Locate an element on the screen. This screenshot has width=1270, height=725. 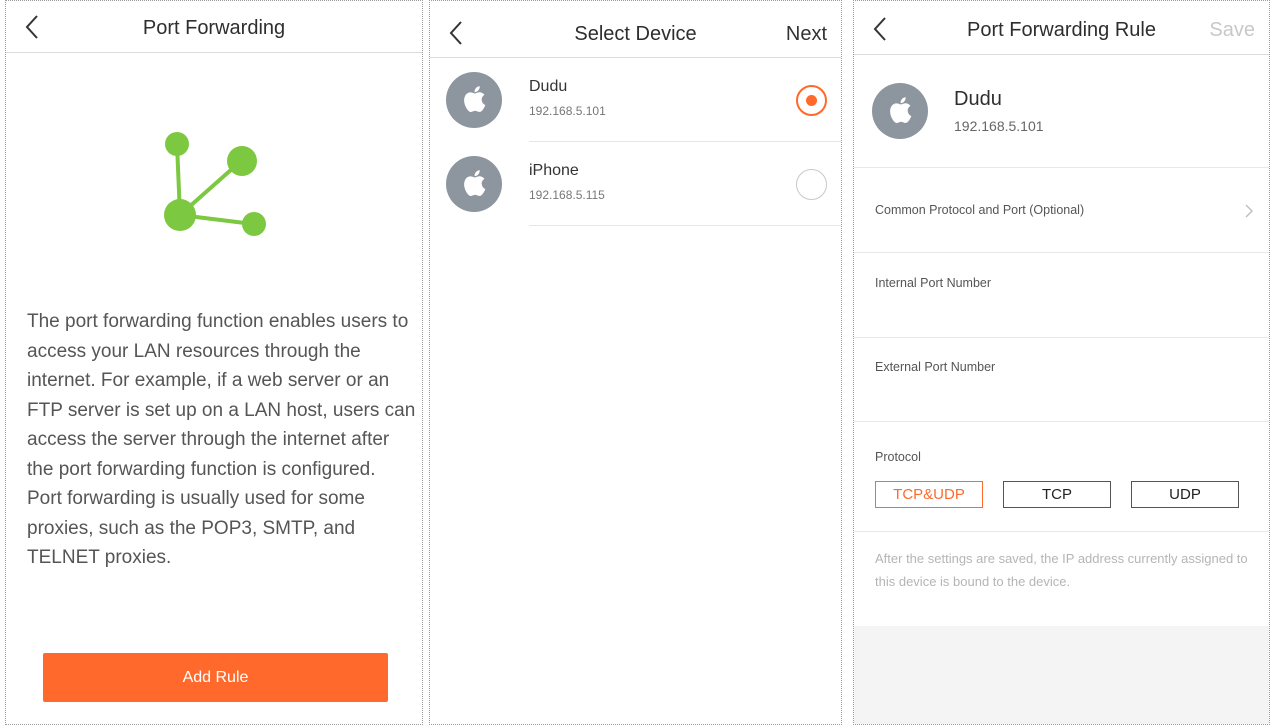
navigation-bar: Port Forwarding is located at coordinates (214, 27).